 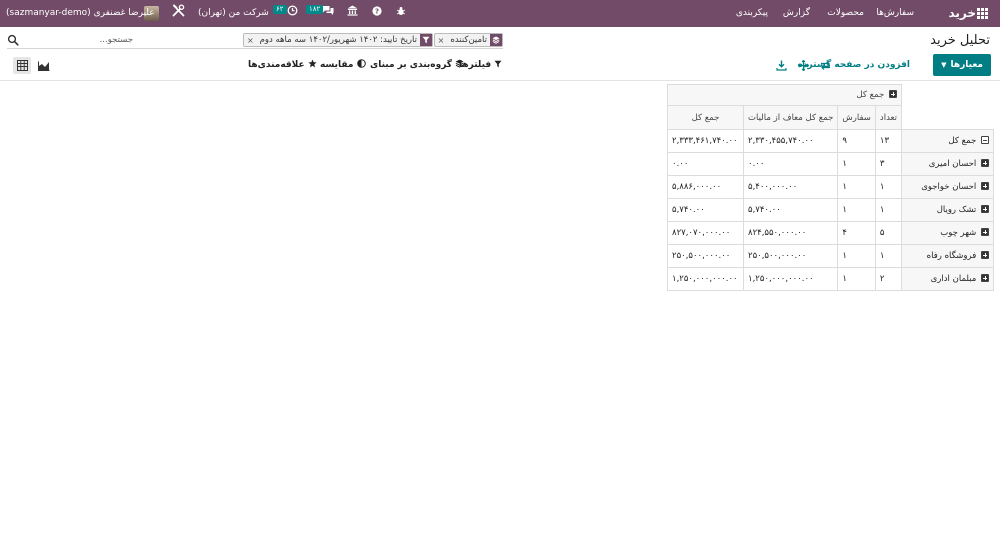 What do you see at coordinates (845, 13) in the screenshot?
I see `menu-products: محصولات` at bounding box center [845, 13].